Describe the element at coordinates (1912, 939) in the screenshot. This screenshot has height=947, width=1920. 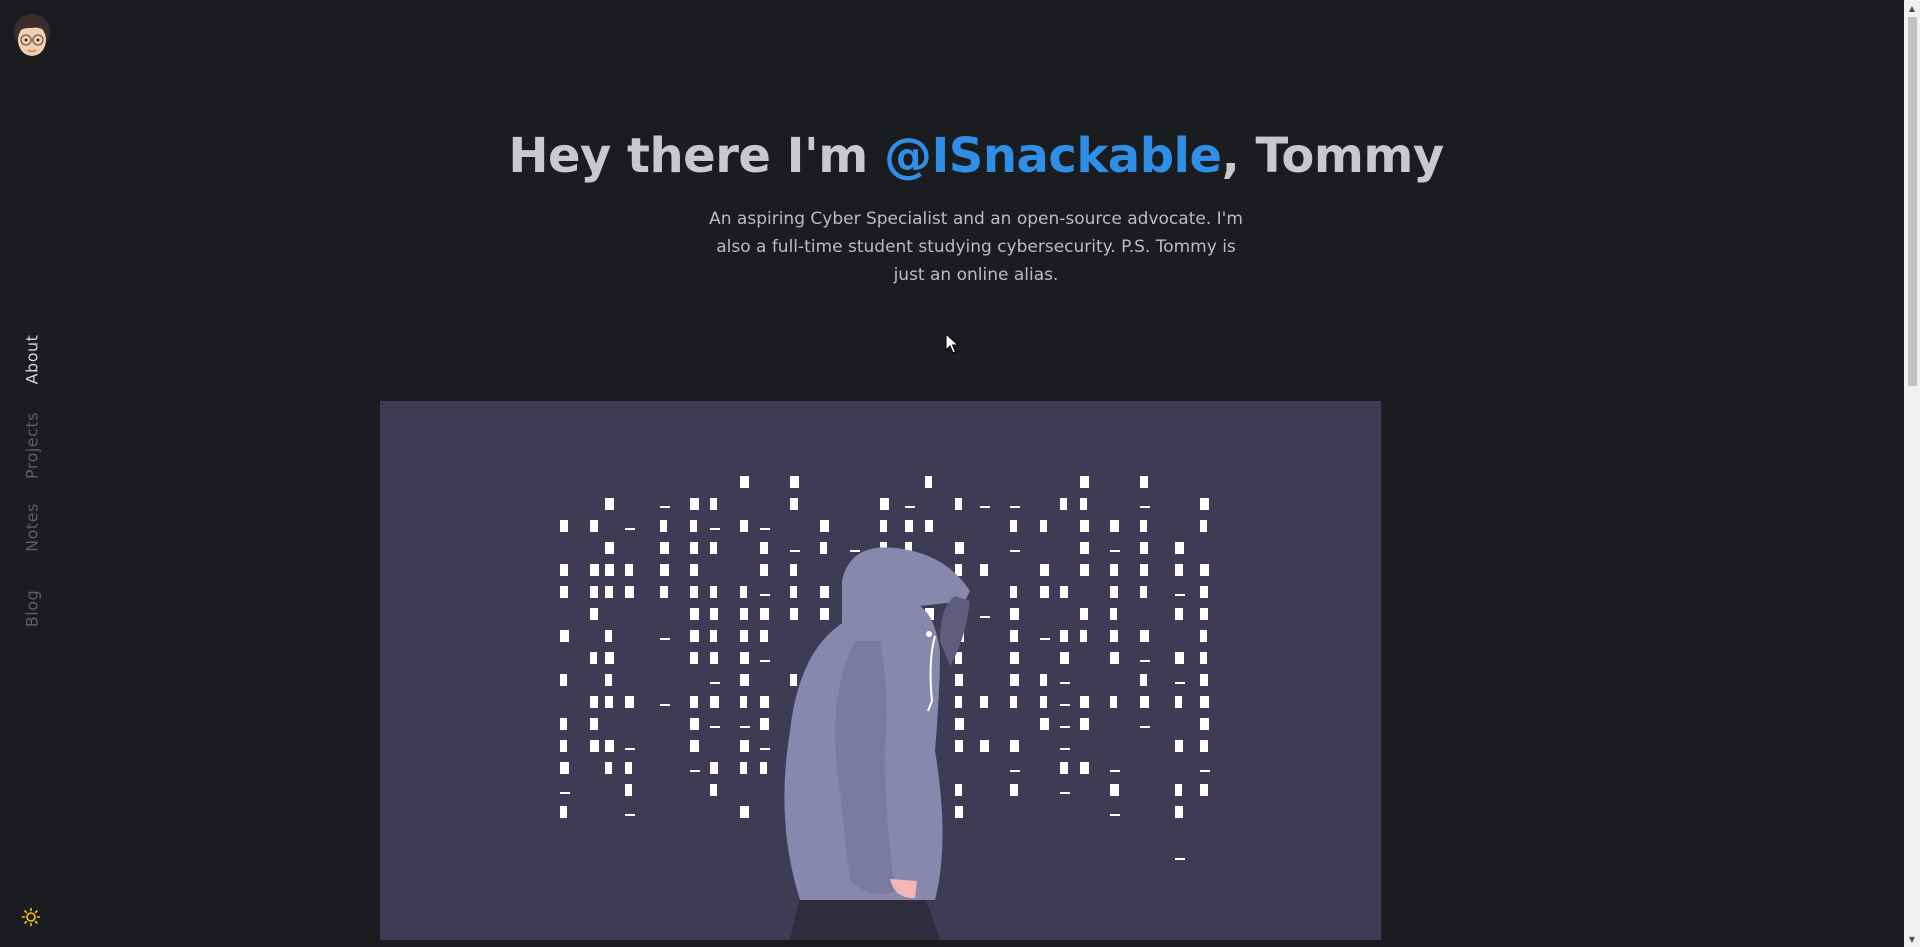
I see `arrow-down-icon: ▼` at that location.